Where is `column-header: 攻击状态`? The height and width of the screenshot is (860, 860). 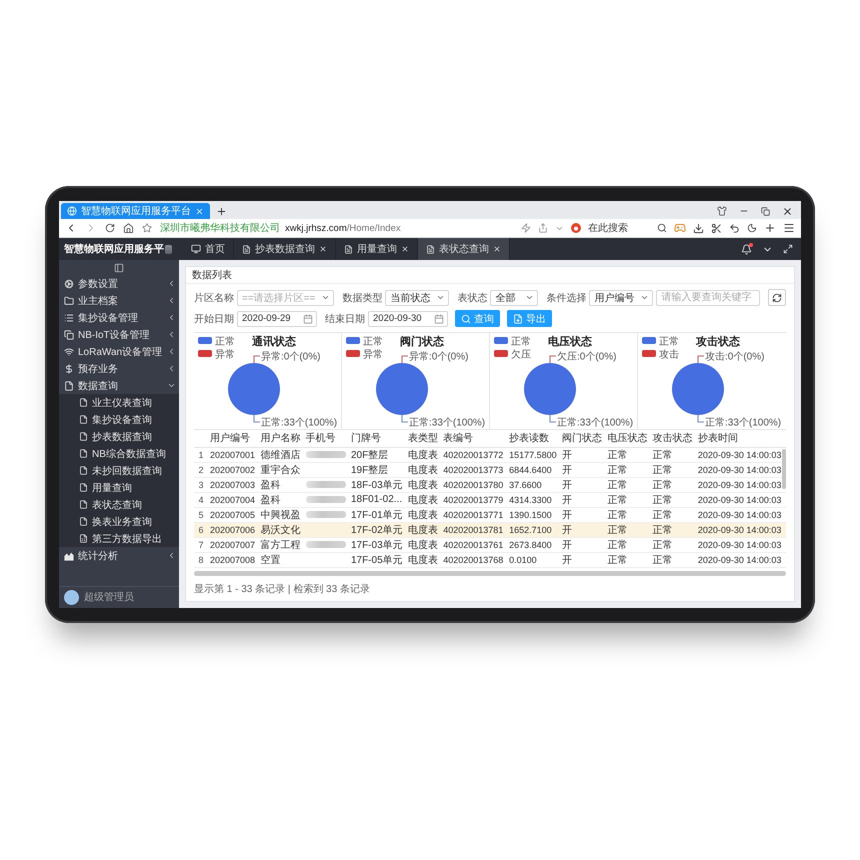
column-header: 攻击状态 is located at coordinates (673, 438).